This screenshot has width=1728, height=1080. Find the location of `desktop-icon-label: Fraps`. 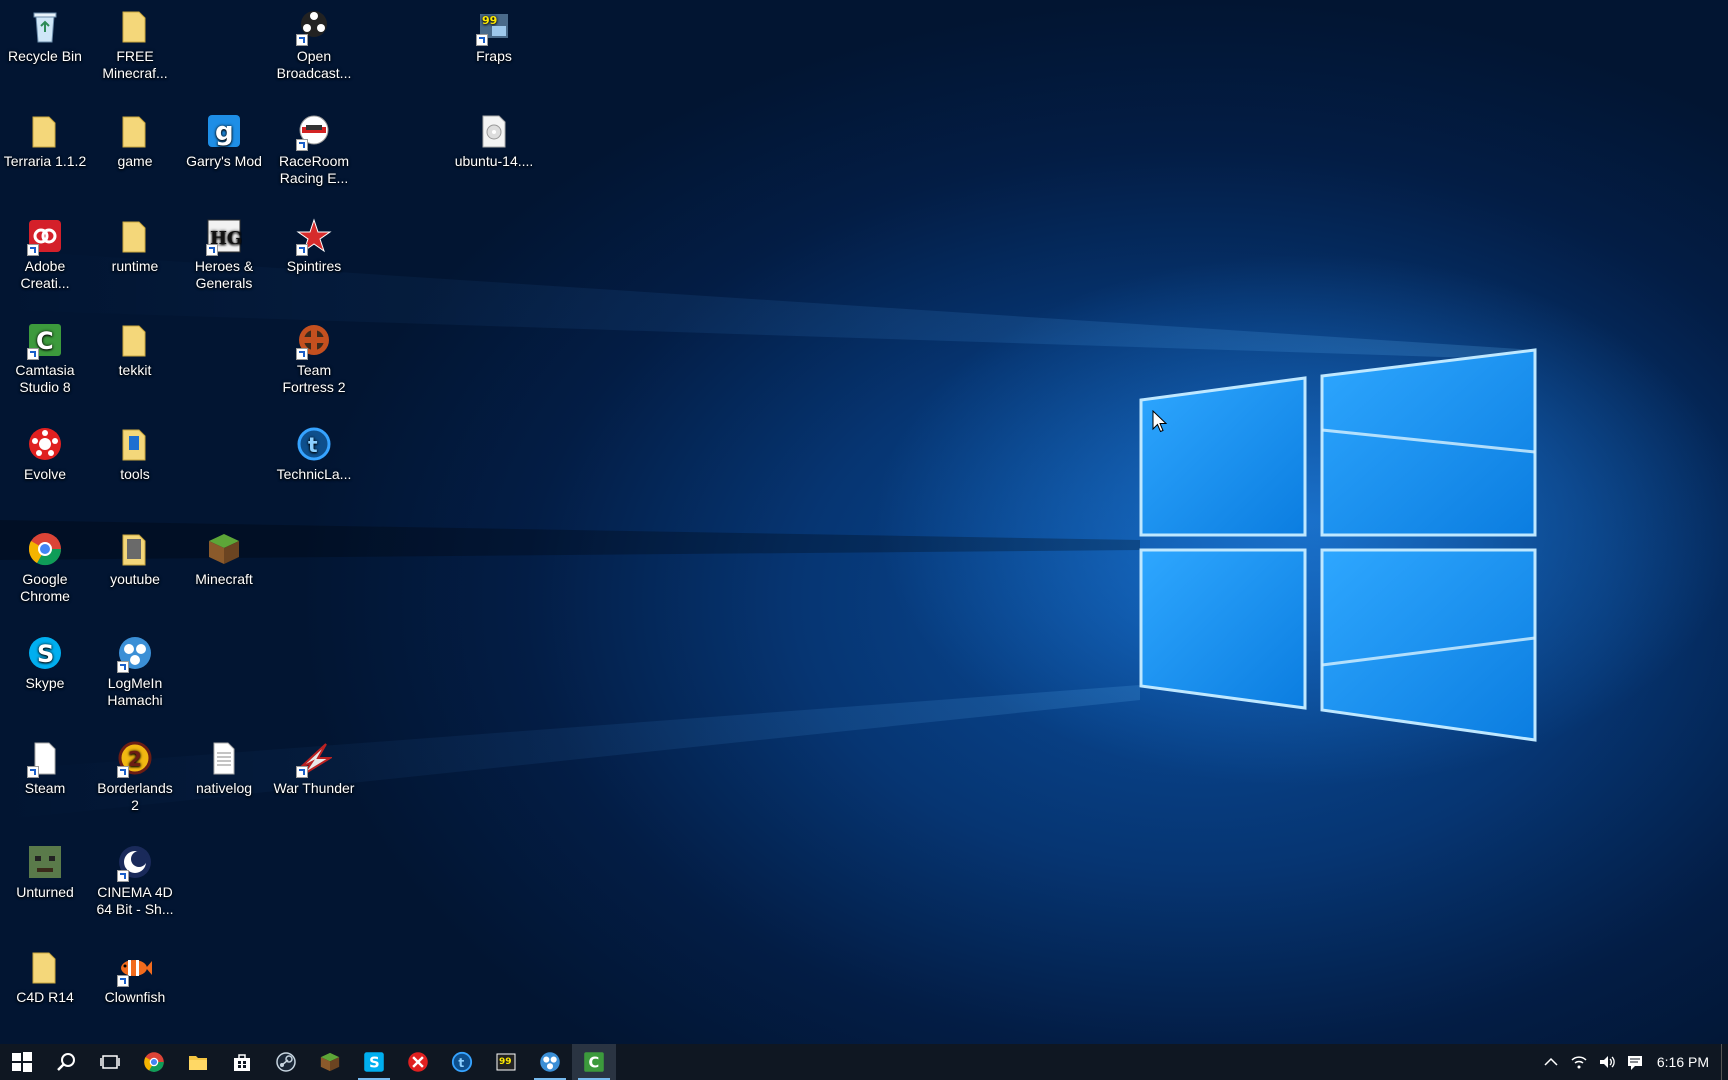

desktop-icon-label: Fraps is located at coordinates (494, 56).